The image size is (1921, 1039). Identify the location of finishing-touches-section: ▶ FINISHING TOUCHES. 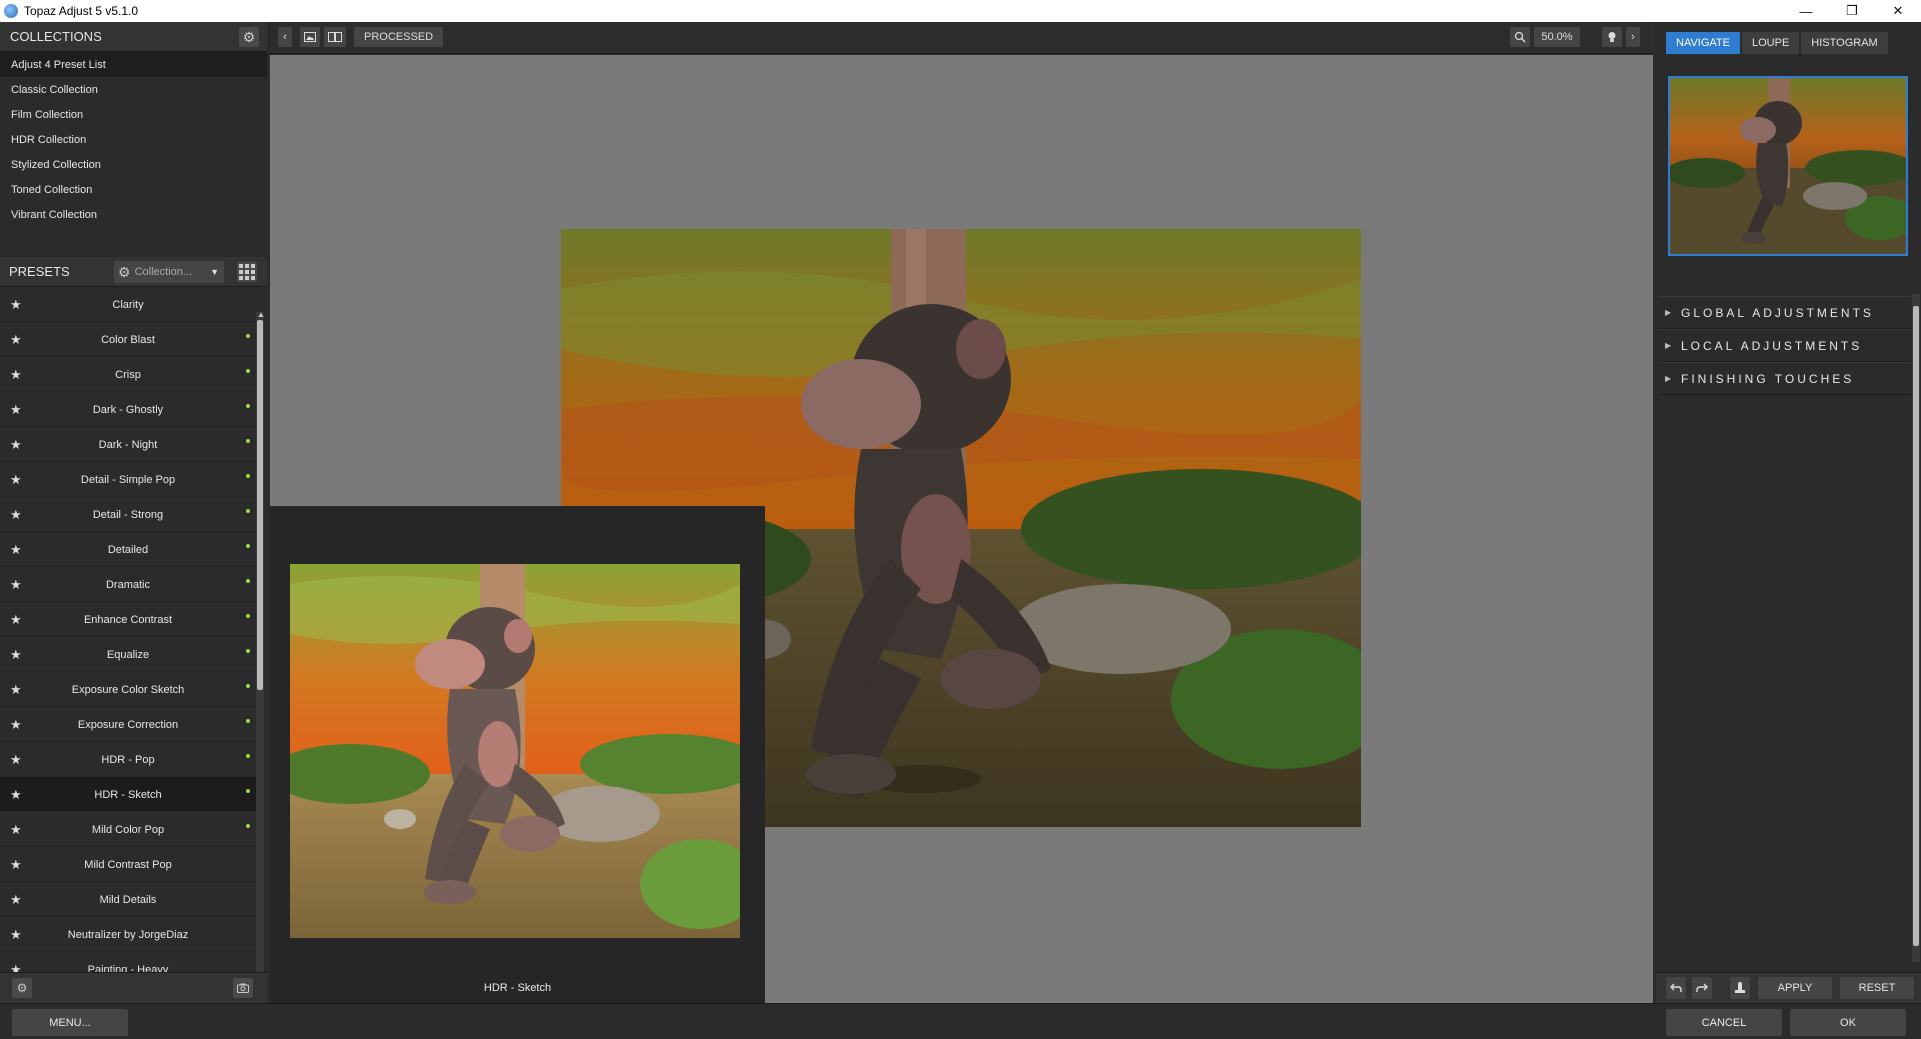
(1785, 378).